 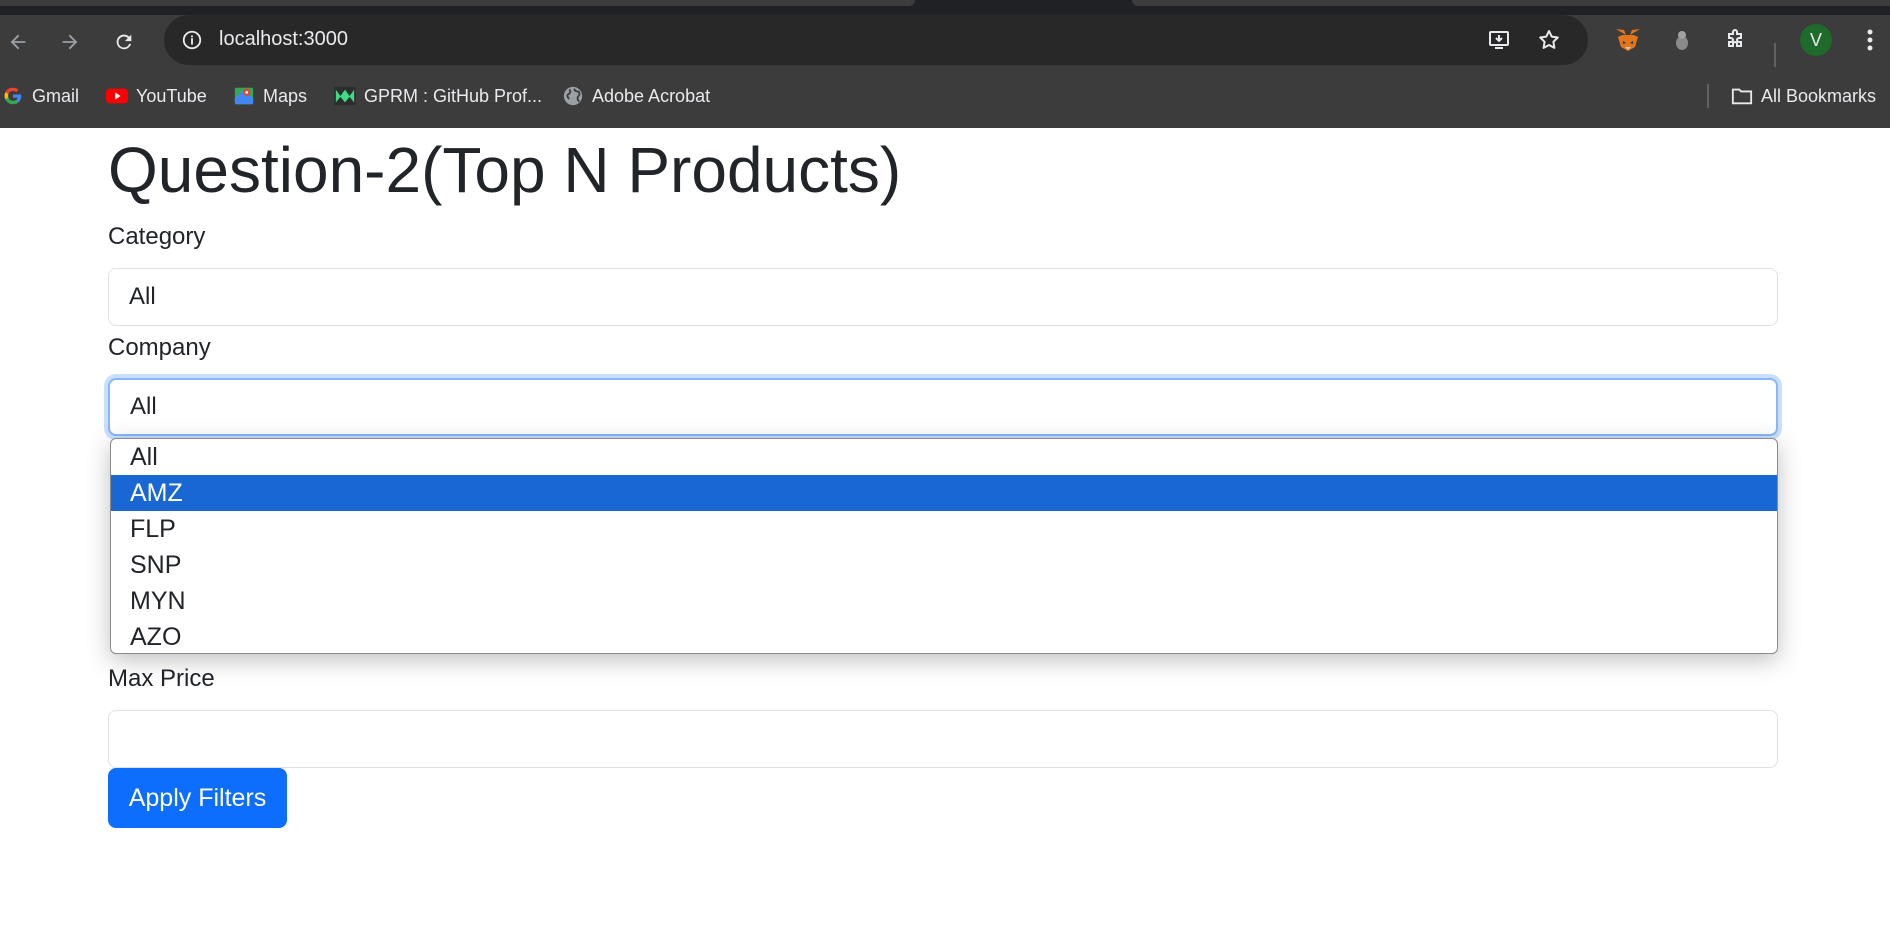 I want to click on forward-button, so click(x=70, y=41).